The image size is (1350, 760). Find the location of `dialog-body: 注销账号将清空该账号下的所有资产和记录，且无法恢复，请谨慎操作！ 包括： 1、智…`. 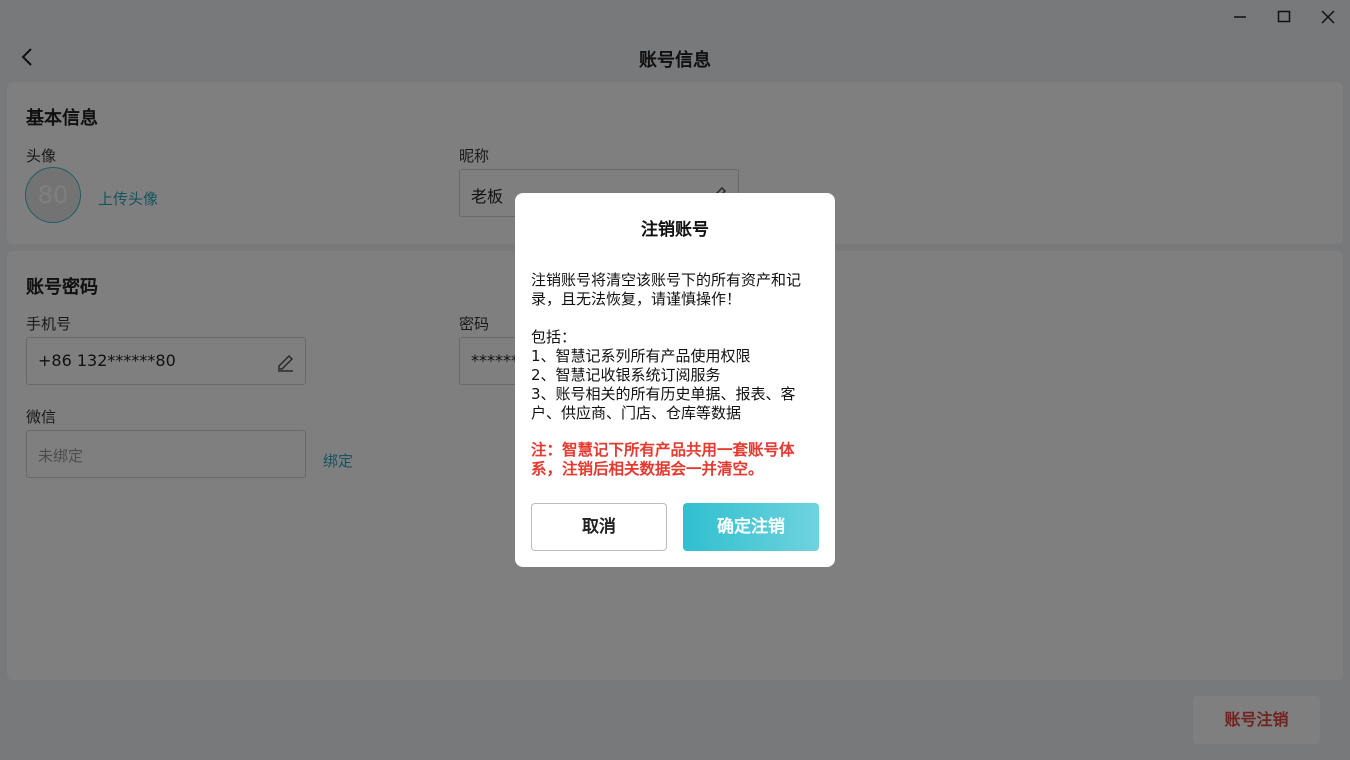

dialog-body: 注销账号将清空该账号下的所有资产和记录，且无法恢复，请谨慎操作！ 包括： 1、智… is located at coordinates (677, 347).